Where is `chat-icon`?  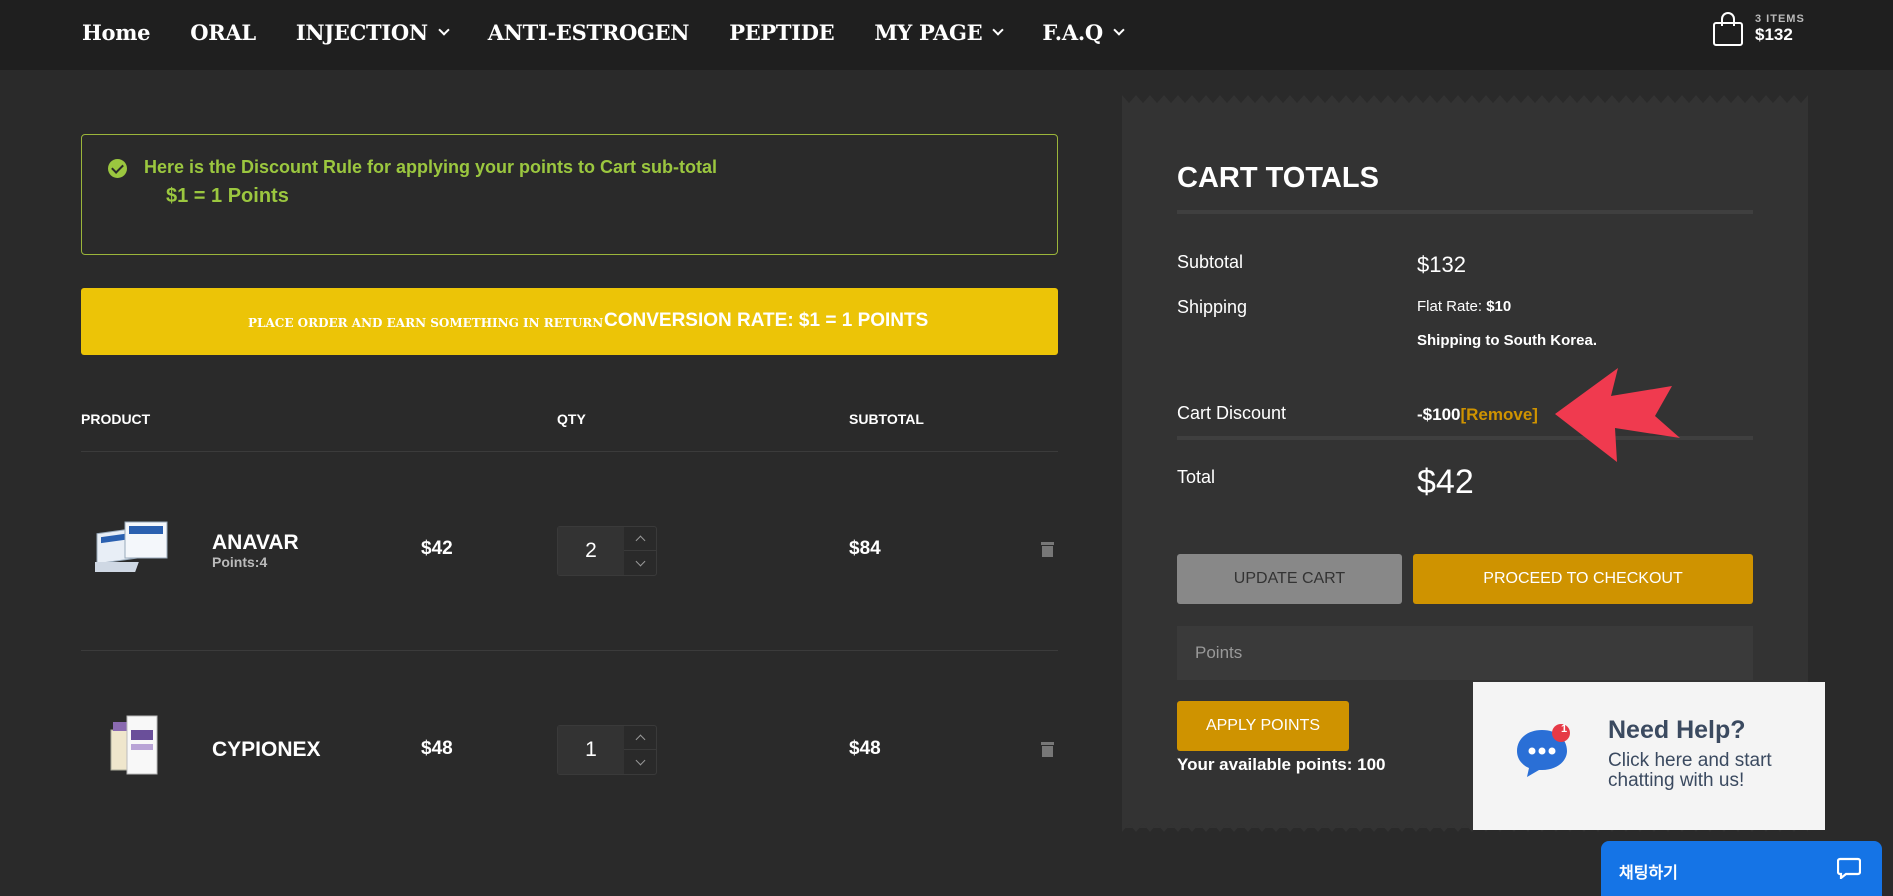
chat-icon is located at coordinates (1849, 868).